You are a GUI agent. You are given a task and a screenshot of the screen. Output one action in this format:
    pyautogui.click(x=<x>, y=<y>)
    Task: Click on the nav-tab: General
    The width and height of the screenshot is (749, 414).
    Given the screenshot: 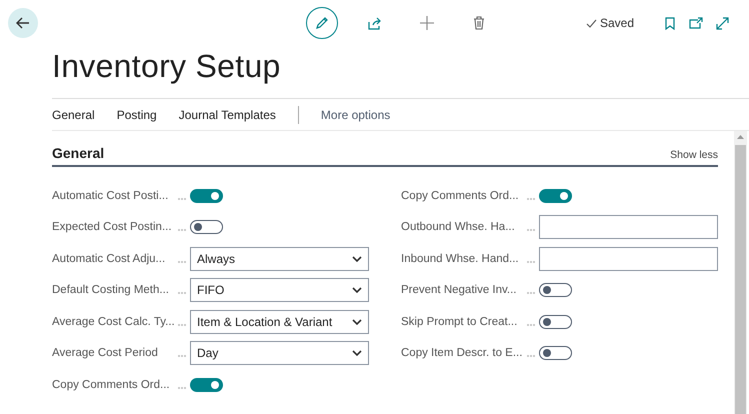 What is the action you would take?
    pyautogui.click(x=73, y=115)
    